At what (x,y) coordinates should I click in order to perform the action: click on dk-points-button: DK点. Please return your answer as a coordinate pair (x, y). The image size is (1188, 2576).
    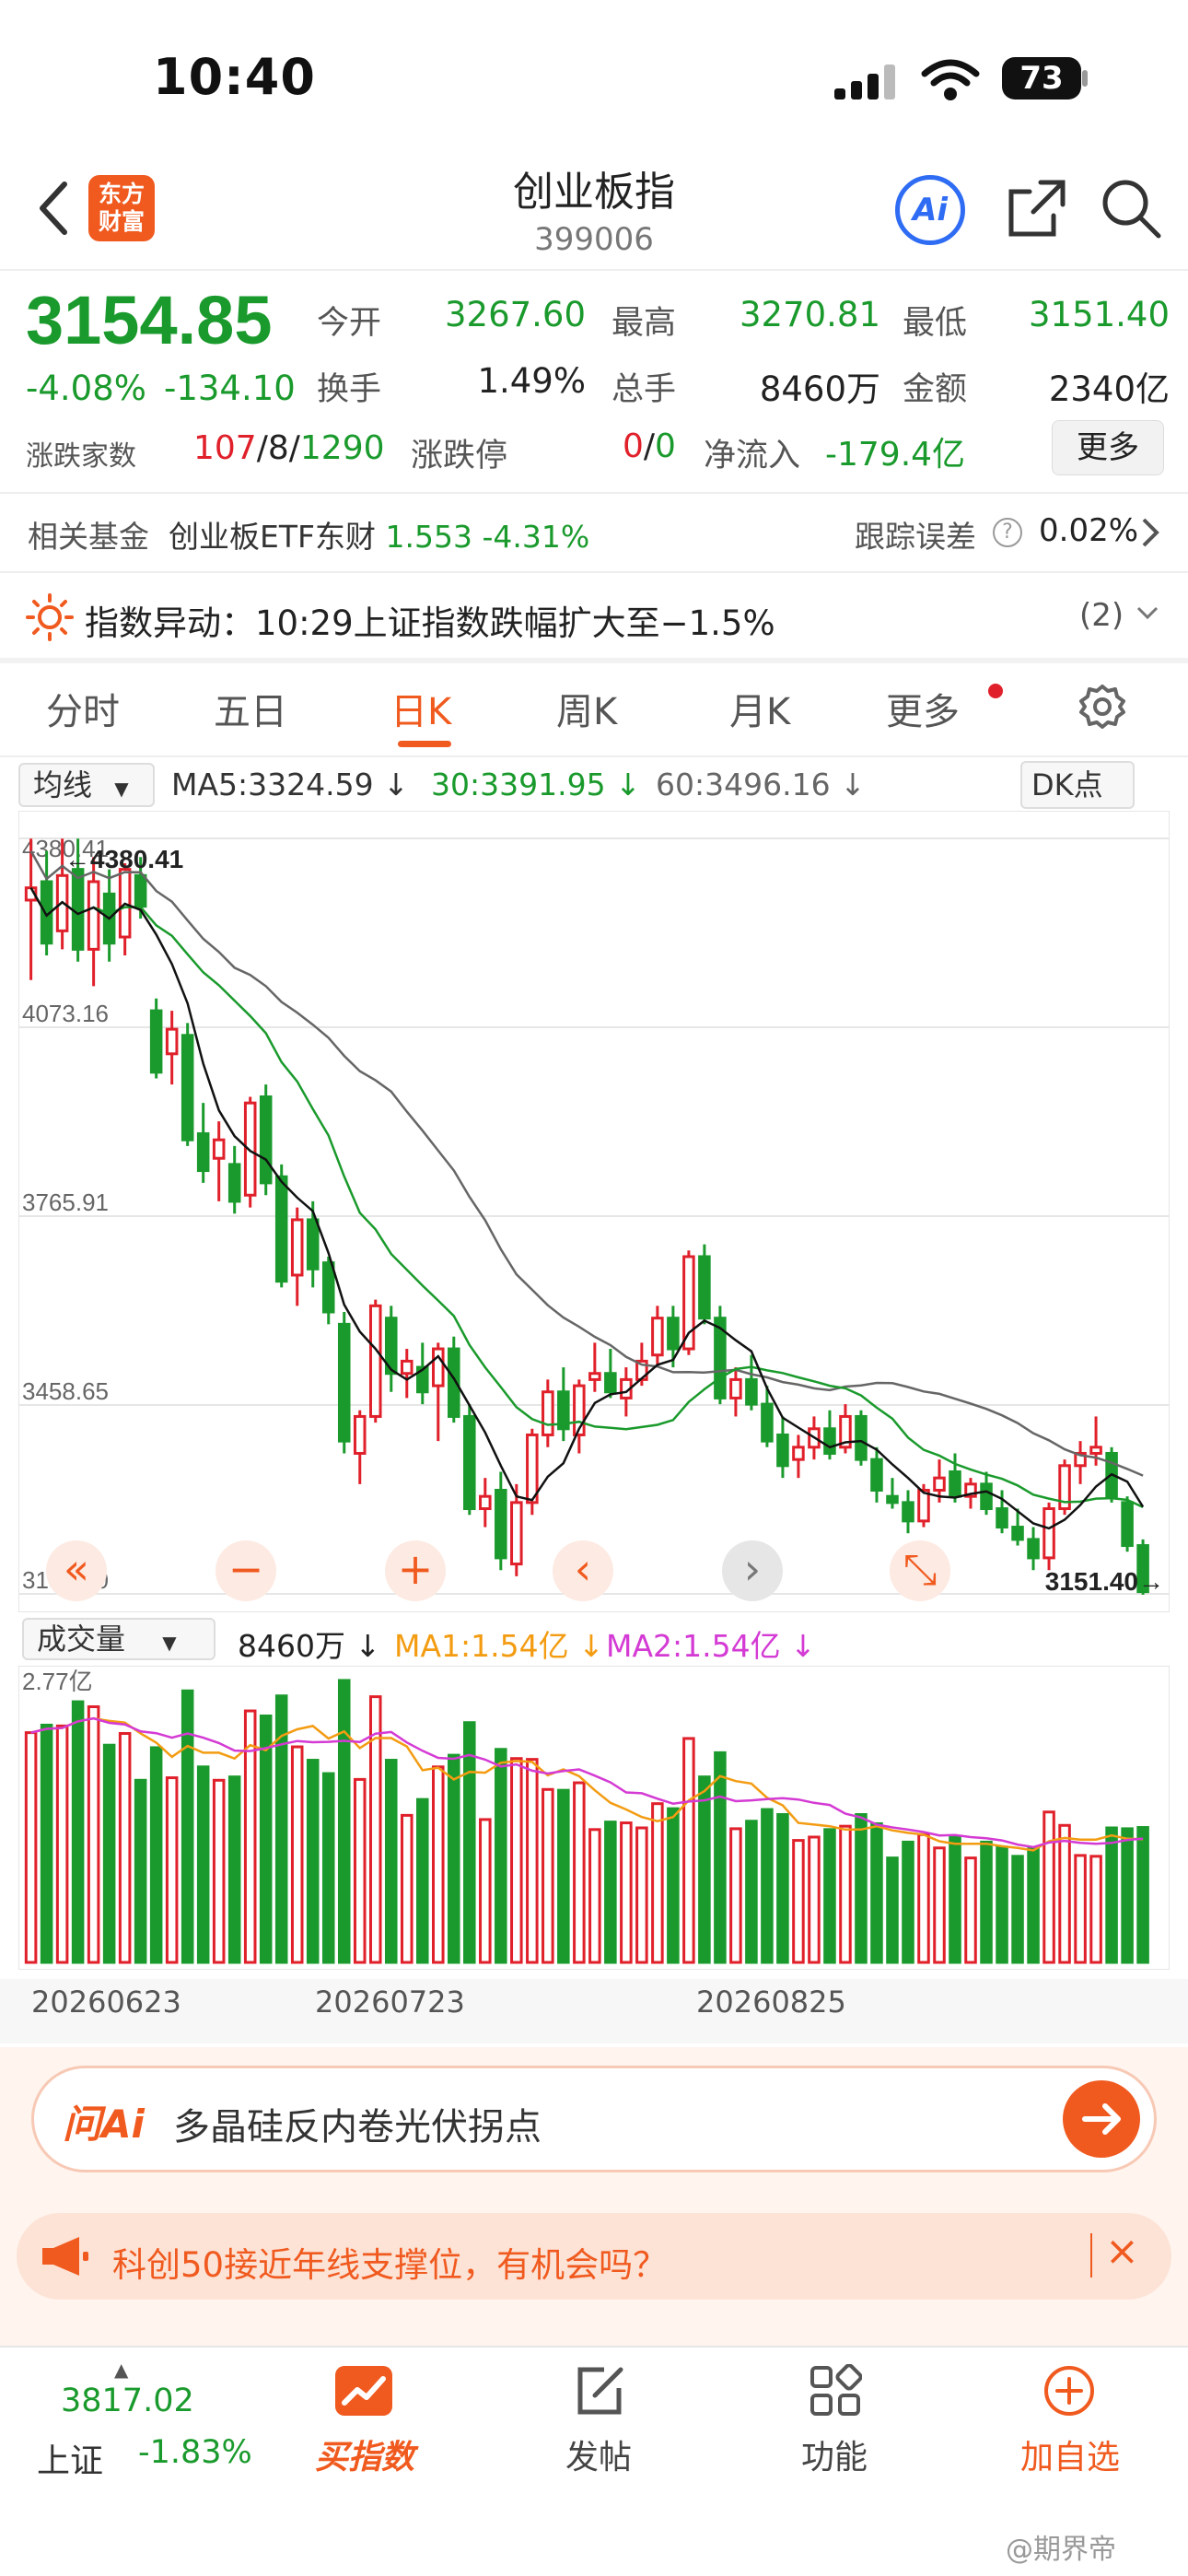
    Looking at the image, I should click on (1077, 785).